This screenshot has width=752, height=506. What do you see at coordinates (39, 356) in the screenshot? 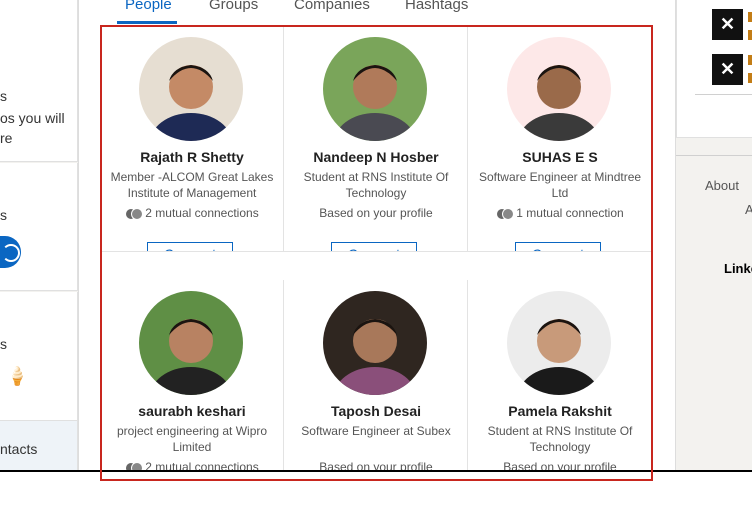
I see `left-card-lower: s` at bounding box center [39, 356].